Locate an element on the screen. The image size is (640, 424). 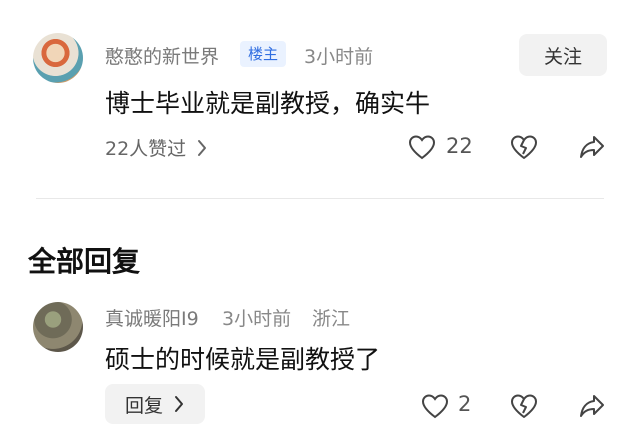
reply-button-label: 回复 is located at coordinates (143, 405).